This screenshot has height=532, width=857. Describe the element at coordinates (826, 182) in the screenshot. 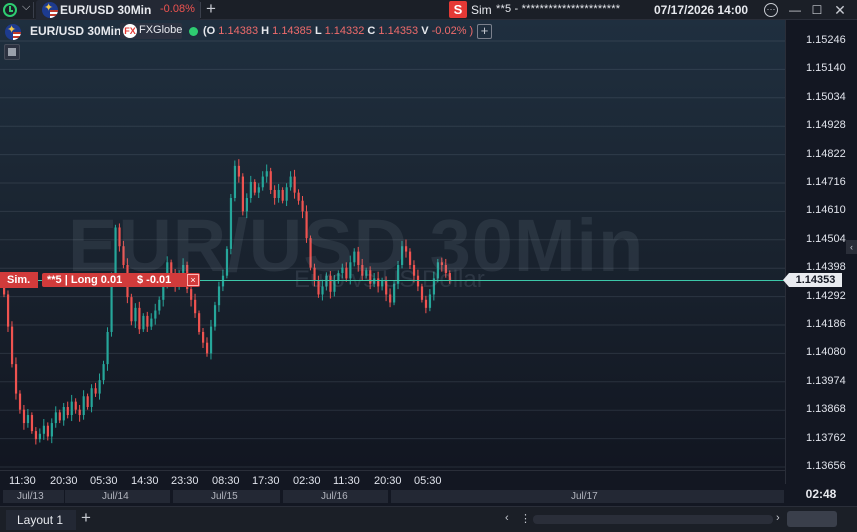

I see `price-tick-label: 1.14716` at that location.